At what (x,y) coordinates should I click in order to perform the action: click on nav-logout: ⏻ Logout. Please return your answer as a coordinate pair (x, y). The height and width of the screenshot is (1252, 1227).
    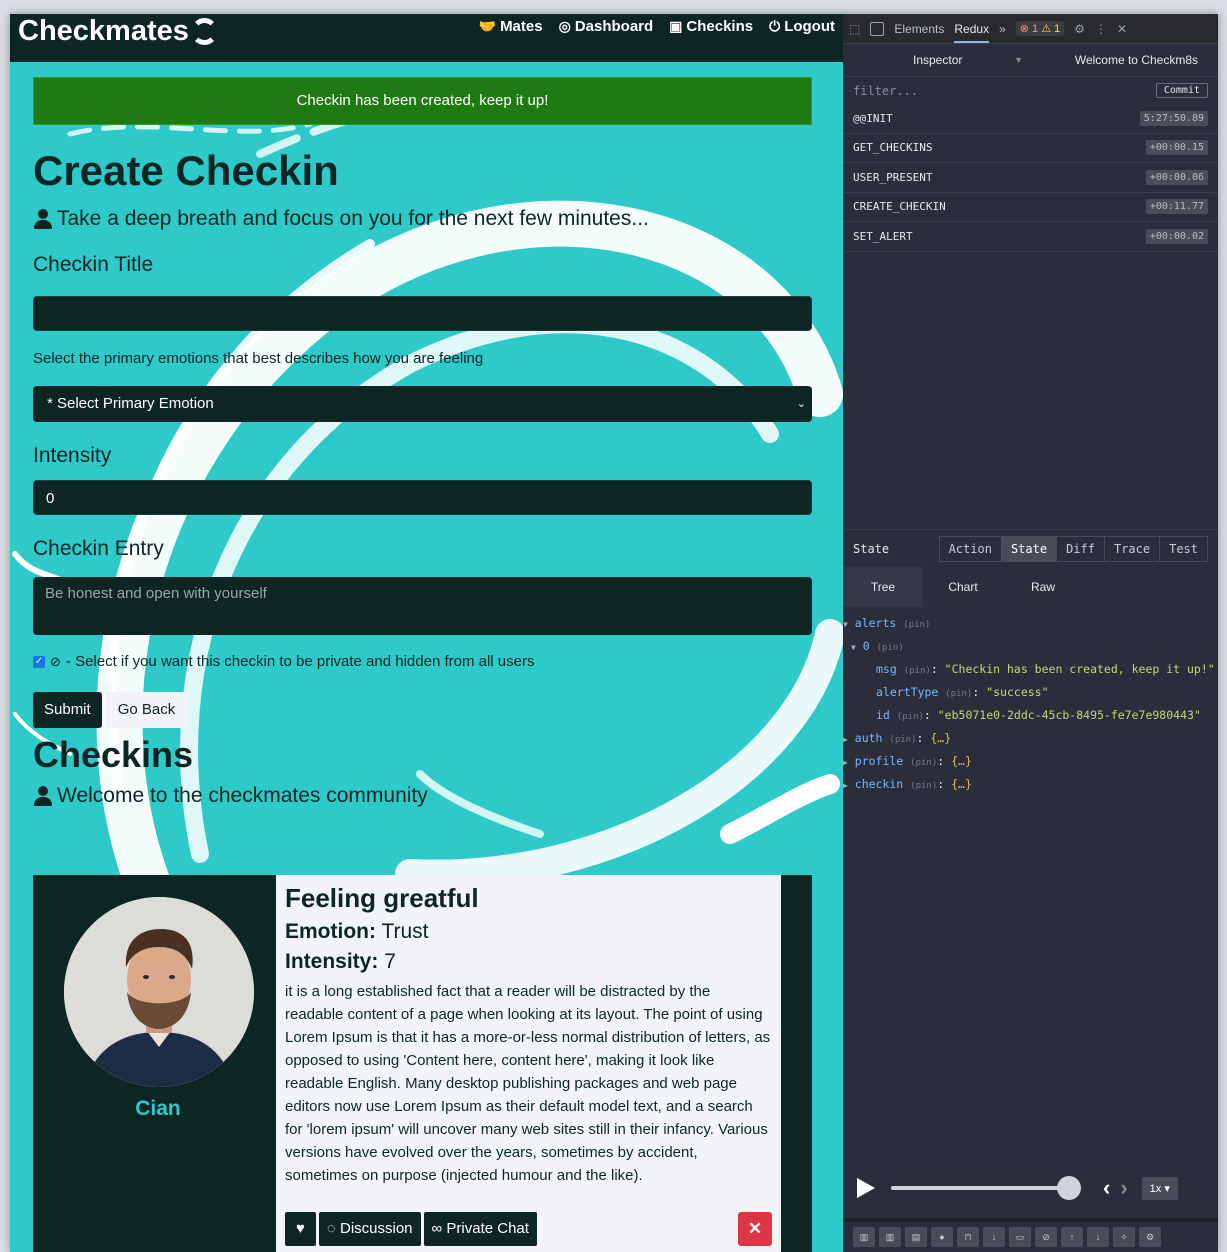
    Looking at the image, I should click on (802, 26).